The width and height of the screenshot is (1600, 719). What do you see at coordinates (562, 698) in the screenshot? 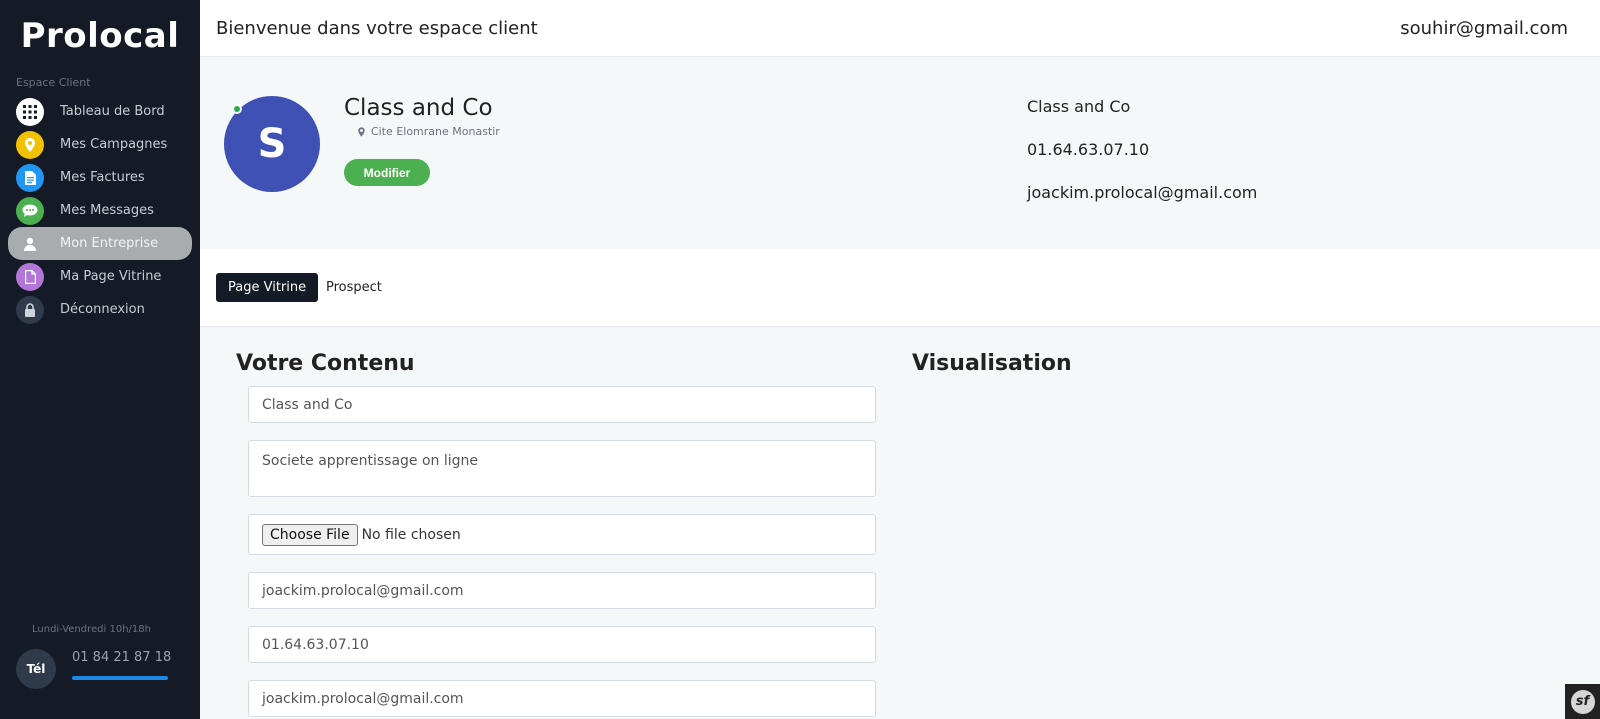
I see `secondary-email-input: joackim.prolocal@gmail.com` at bounding box center [562, 698].